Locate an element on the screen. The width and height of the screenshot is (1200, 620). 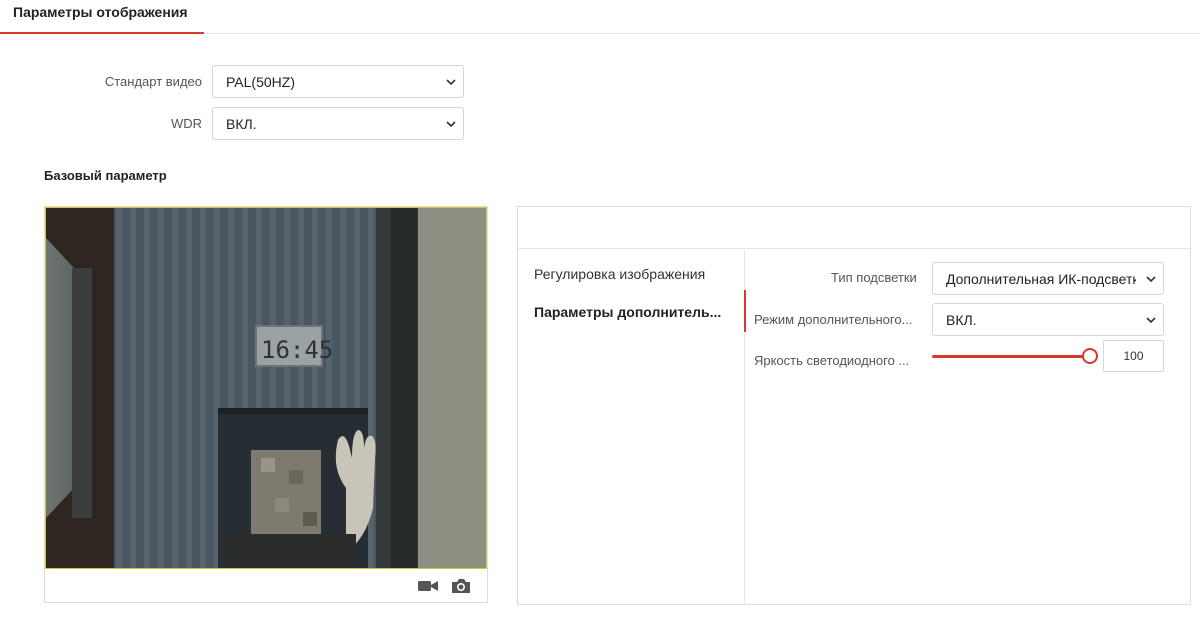
video-standard-value: PAL(50HZ) is located at coordinates (260, 82).